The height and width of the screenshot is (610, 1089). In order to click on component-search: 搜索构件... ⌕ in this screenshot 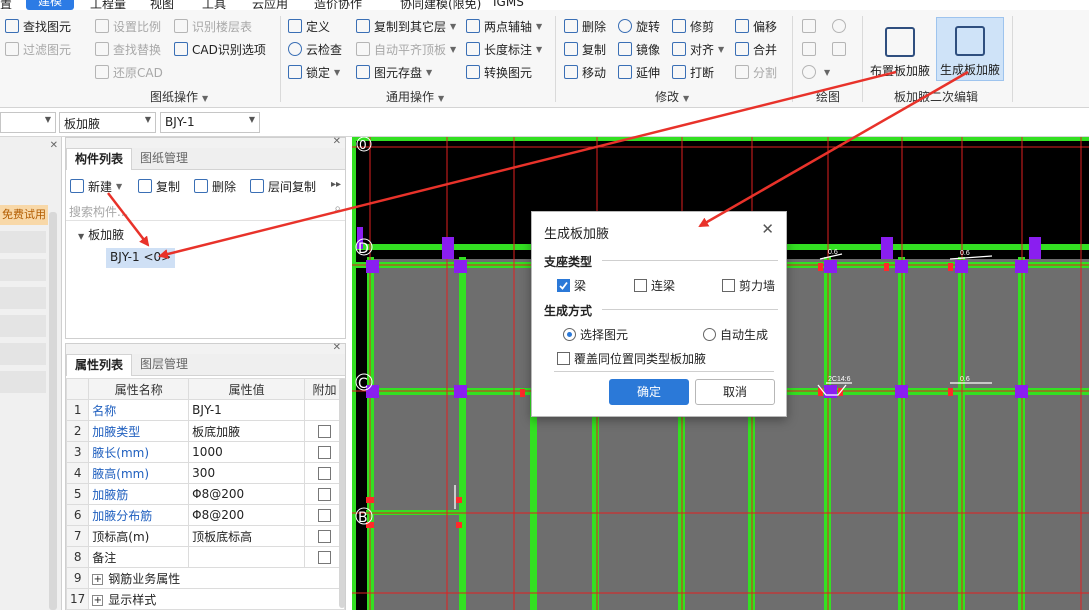, I will do `click(205, 210)`.